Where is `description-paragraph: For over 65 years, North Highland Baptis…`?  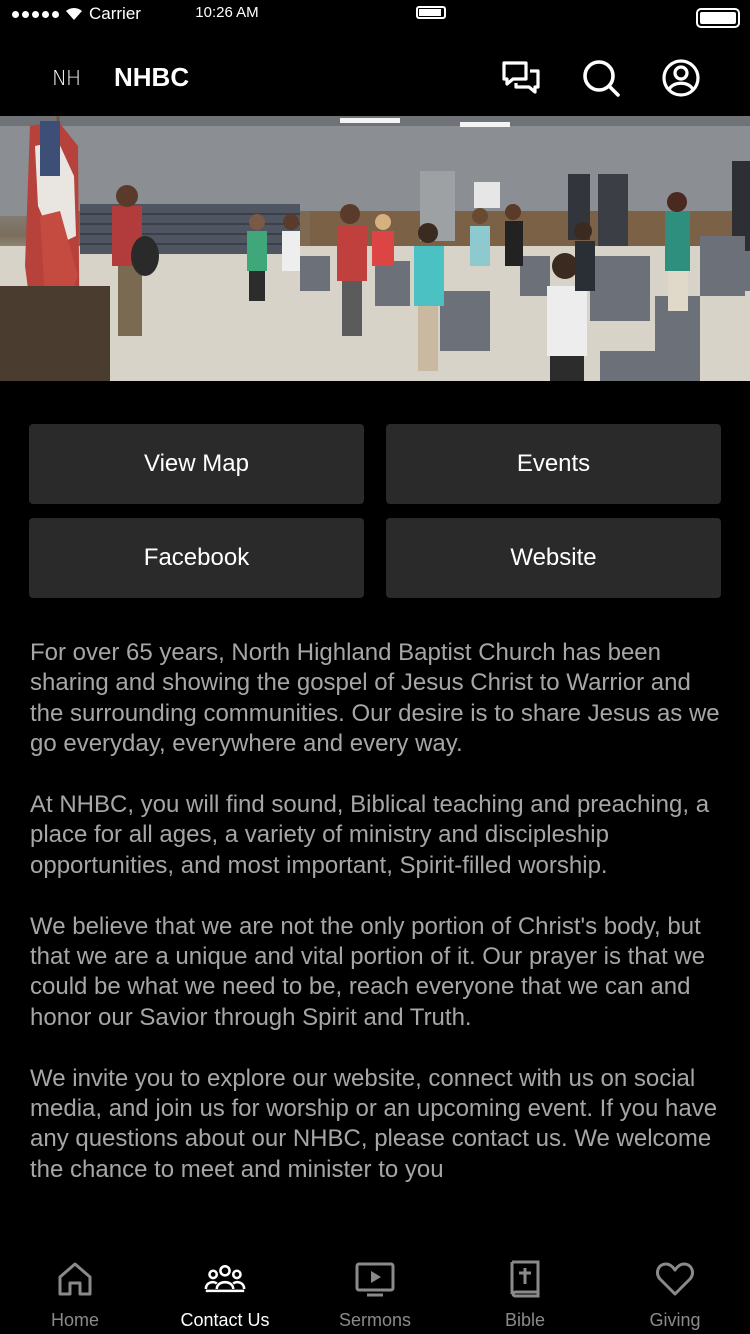 description-paragraph: For over 65 years, North Highland Baptis… is located at coordinates (375, 698).